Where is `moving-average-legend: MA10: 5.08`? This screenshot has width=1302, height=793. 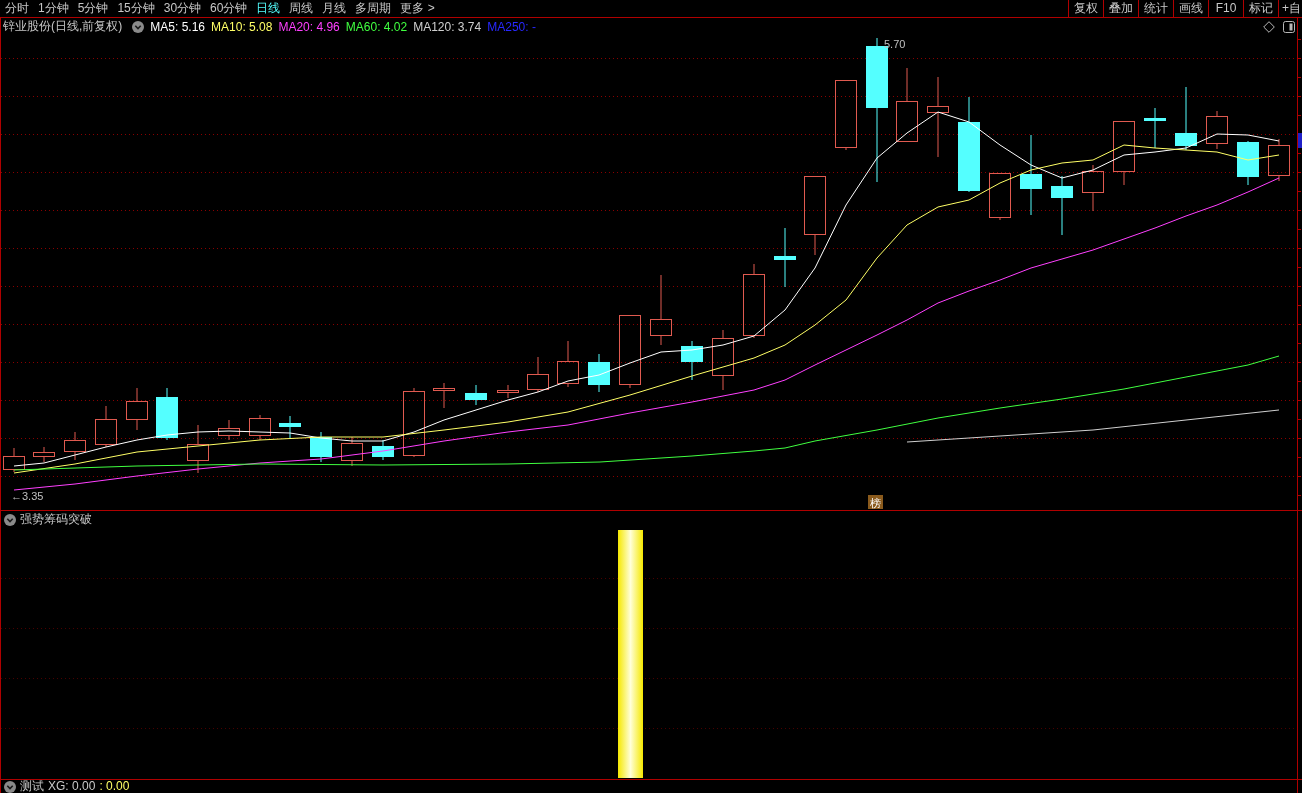
moving-average-legend: MA10: 5.08 is located at coordinates (242, 26).